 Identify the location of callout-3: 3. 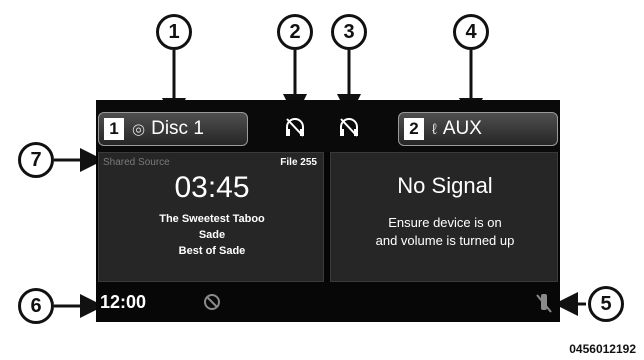
(349, 32).